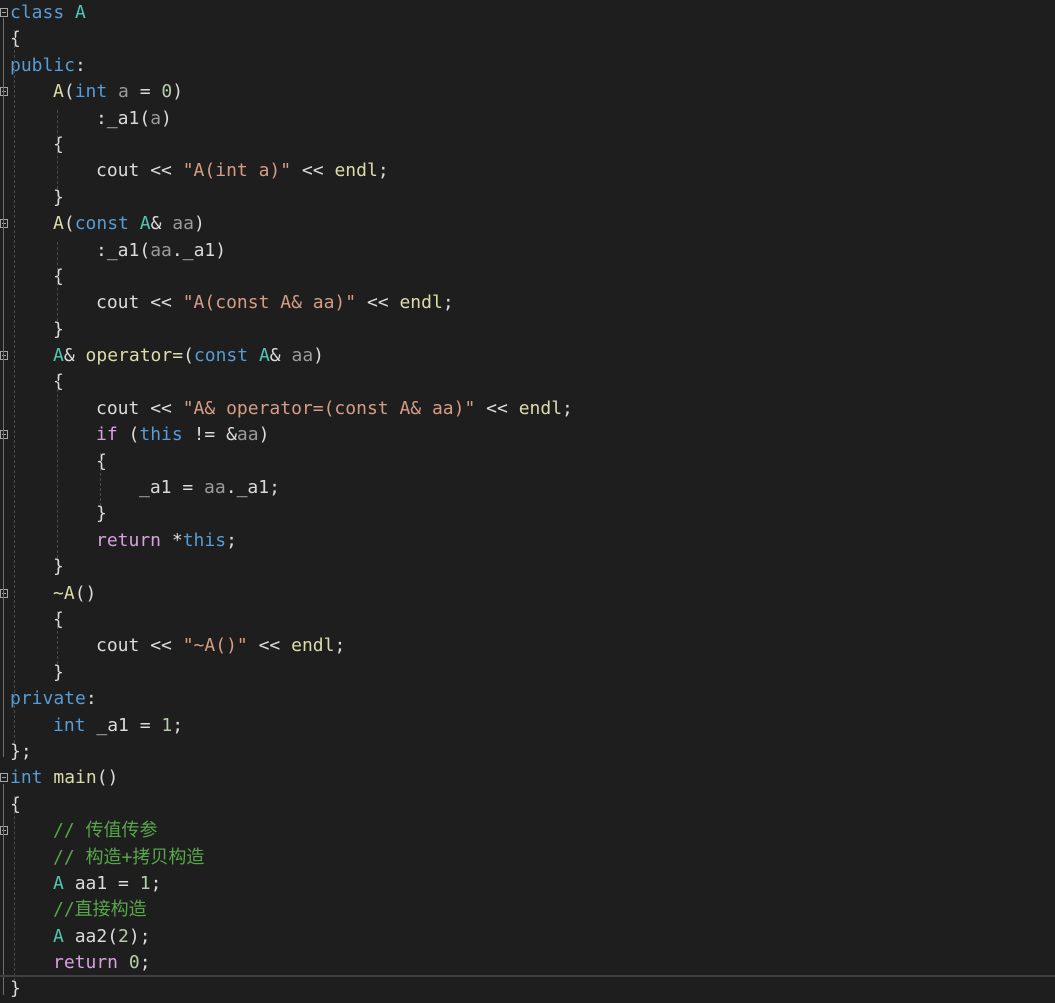 The width and height of the screenshot is (1055, 1003). I want to click on code-line: cout << "~A()" << endl;, so click(527, 646).